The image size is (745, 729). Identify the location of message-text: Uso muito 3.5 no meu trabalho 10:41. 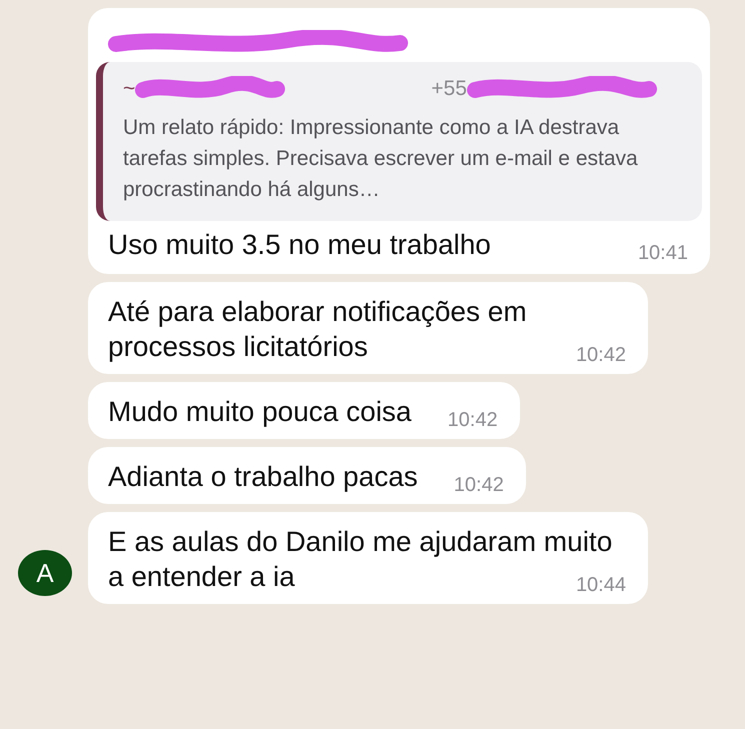
(398, 246).